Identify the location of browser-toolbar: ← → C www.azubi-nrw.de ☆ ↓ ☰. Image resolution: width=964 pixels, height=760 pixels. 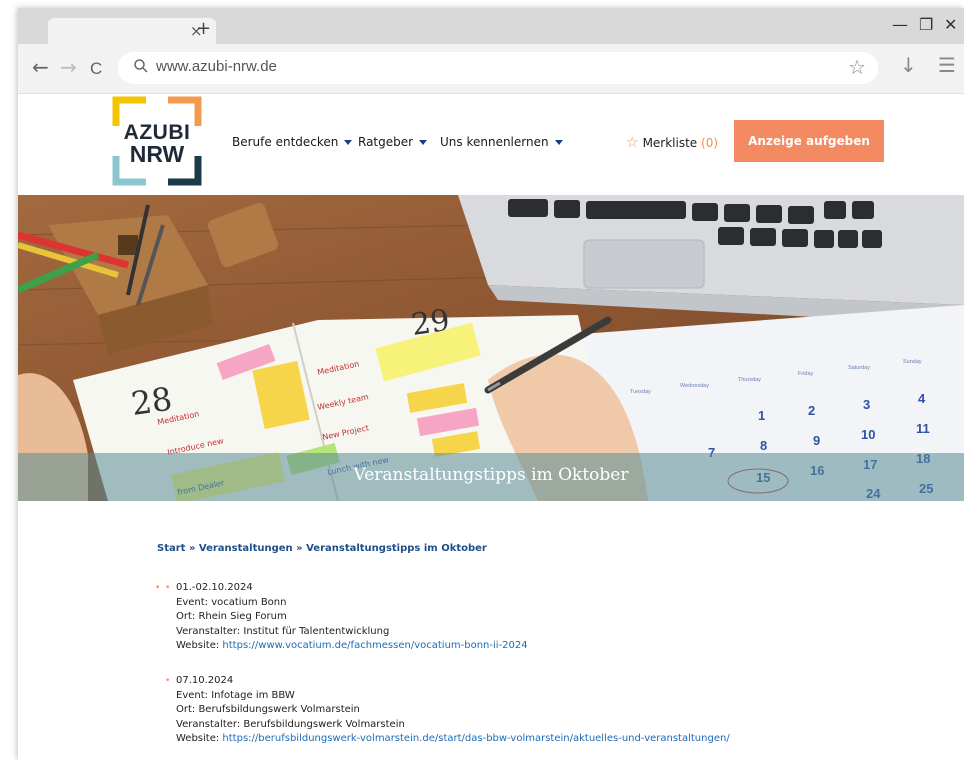
(491, 69).